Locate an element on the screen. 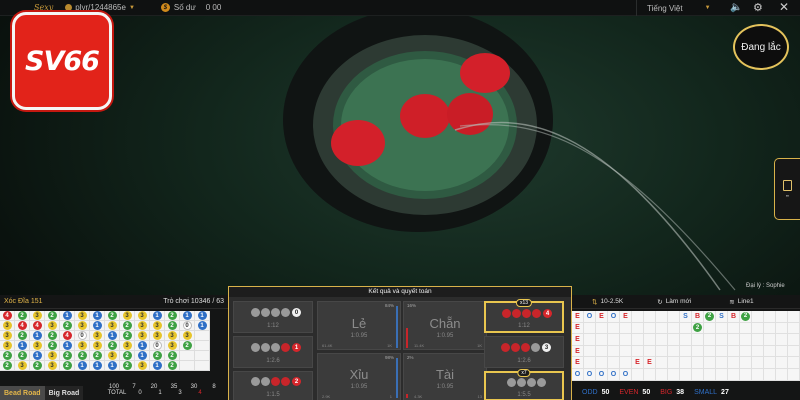  bet-four-red: x13 4 1:12 is located at coordinates (524, 316).